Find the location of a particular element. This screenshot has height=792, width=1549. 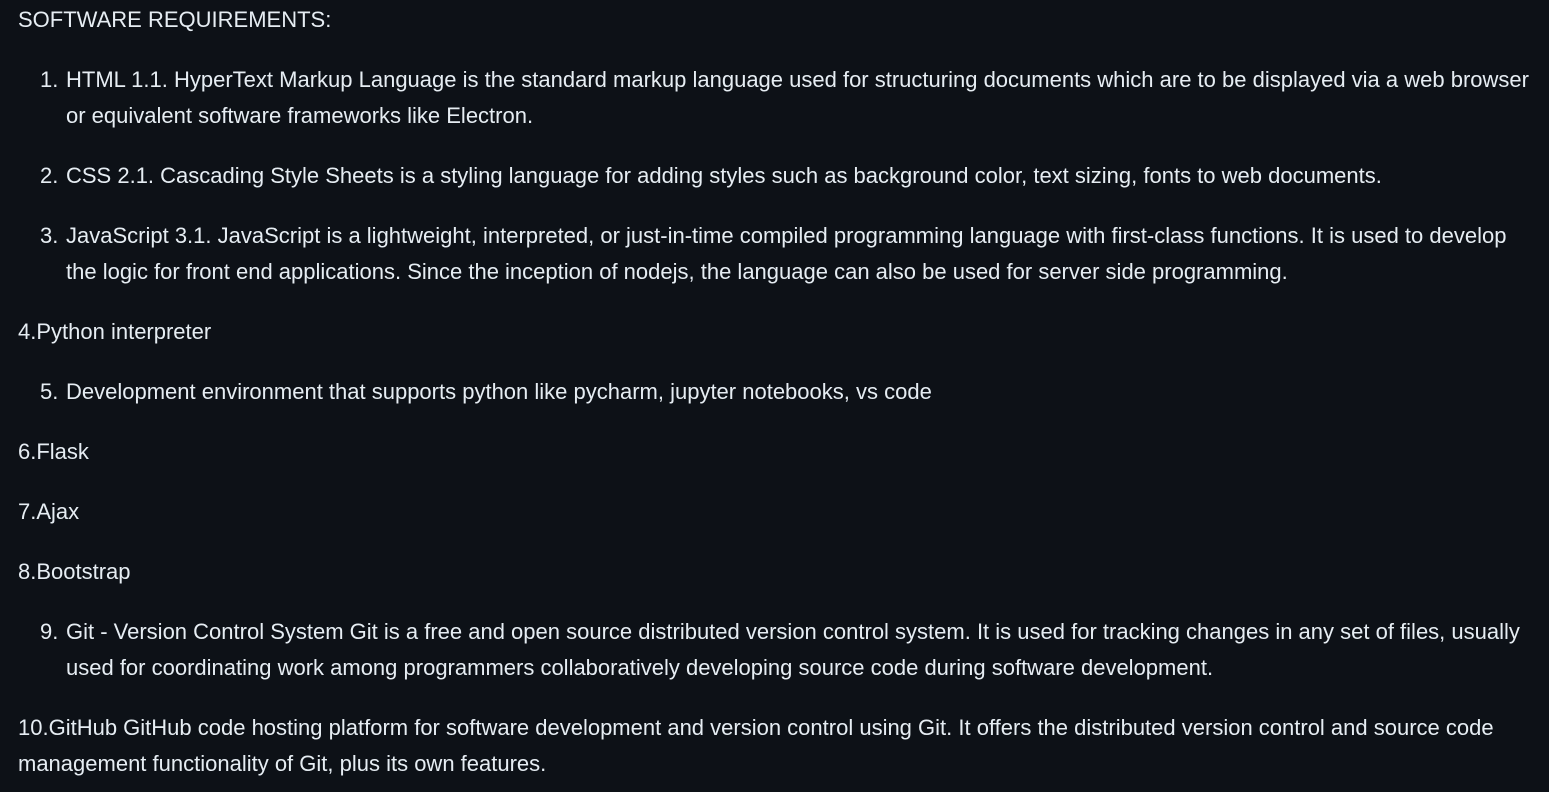

list-number: 9. is located at coordinates (49, 631).